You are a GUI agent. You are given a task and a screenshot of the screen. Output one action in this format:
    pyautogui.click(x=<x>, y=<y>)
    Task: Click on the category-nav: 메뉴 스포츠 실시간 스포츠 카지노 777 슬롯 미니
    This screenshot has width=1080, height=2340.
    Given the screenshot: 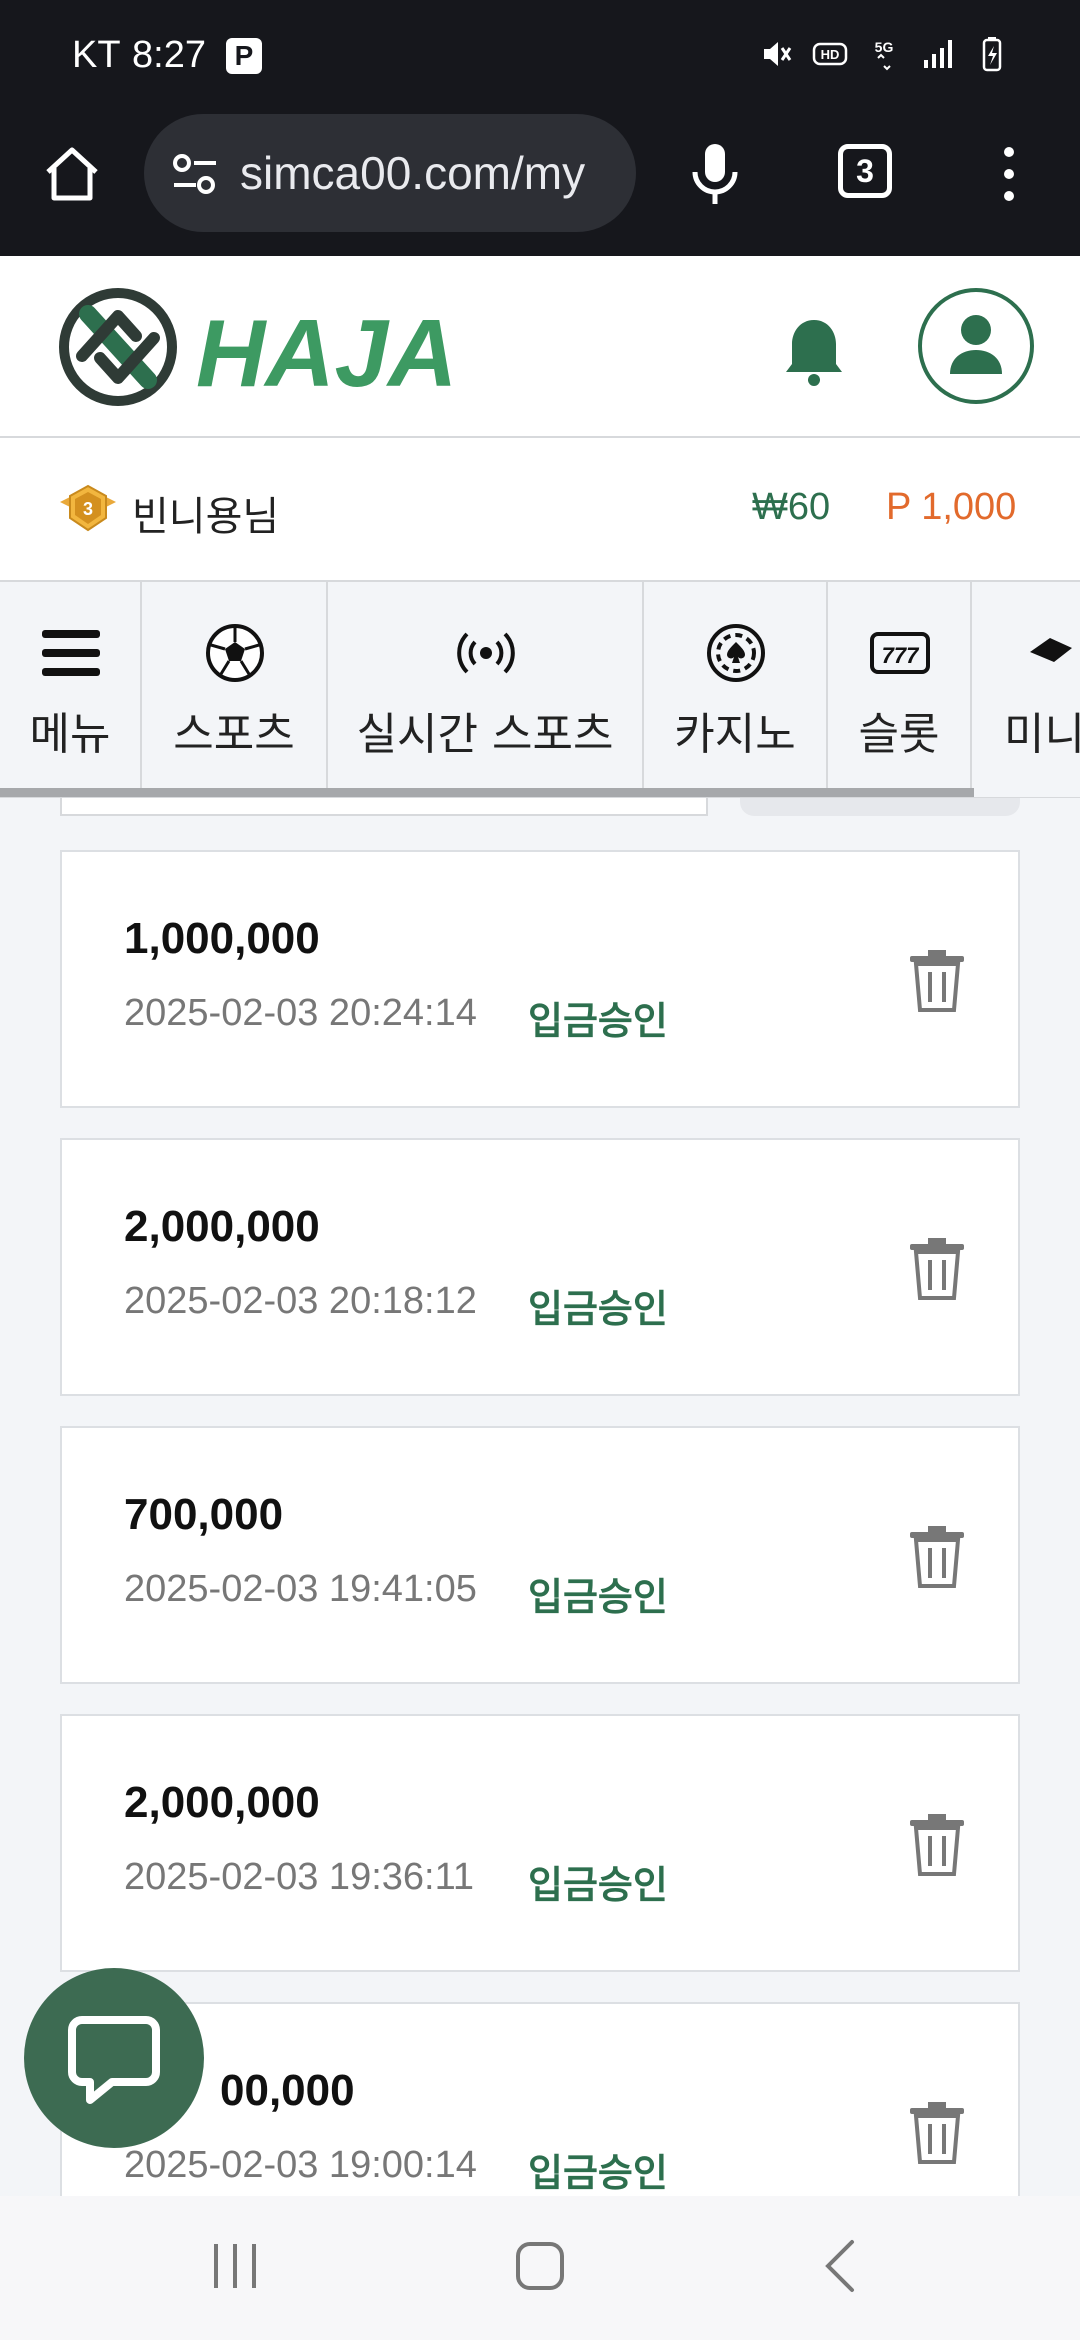 What is the action you would take?
    pyautogui.click(x=540, y=690)
    